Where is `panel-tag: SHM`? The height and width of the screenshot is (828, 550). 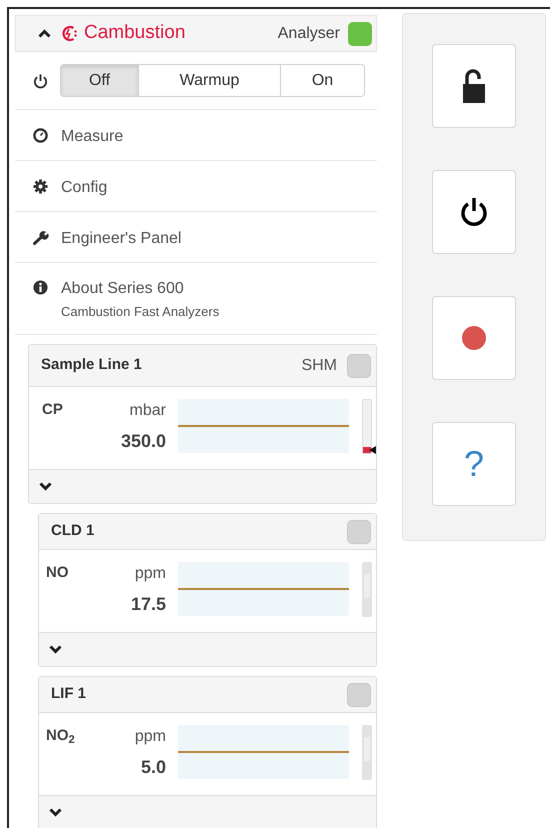 panel-tag: SHM is located at coordinates (319, 366).